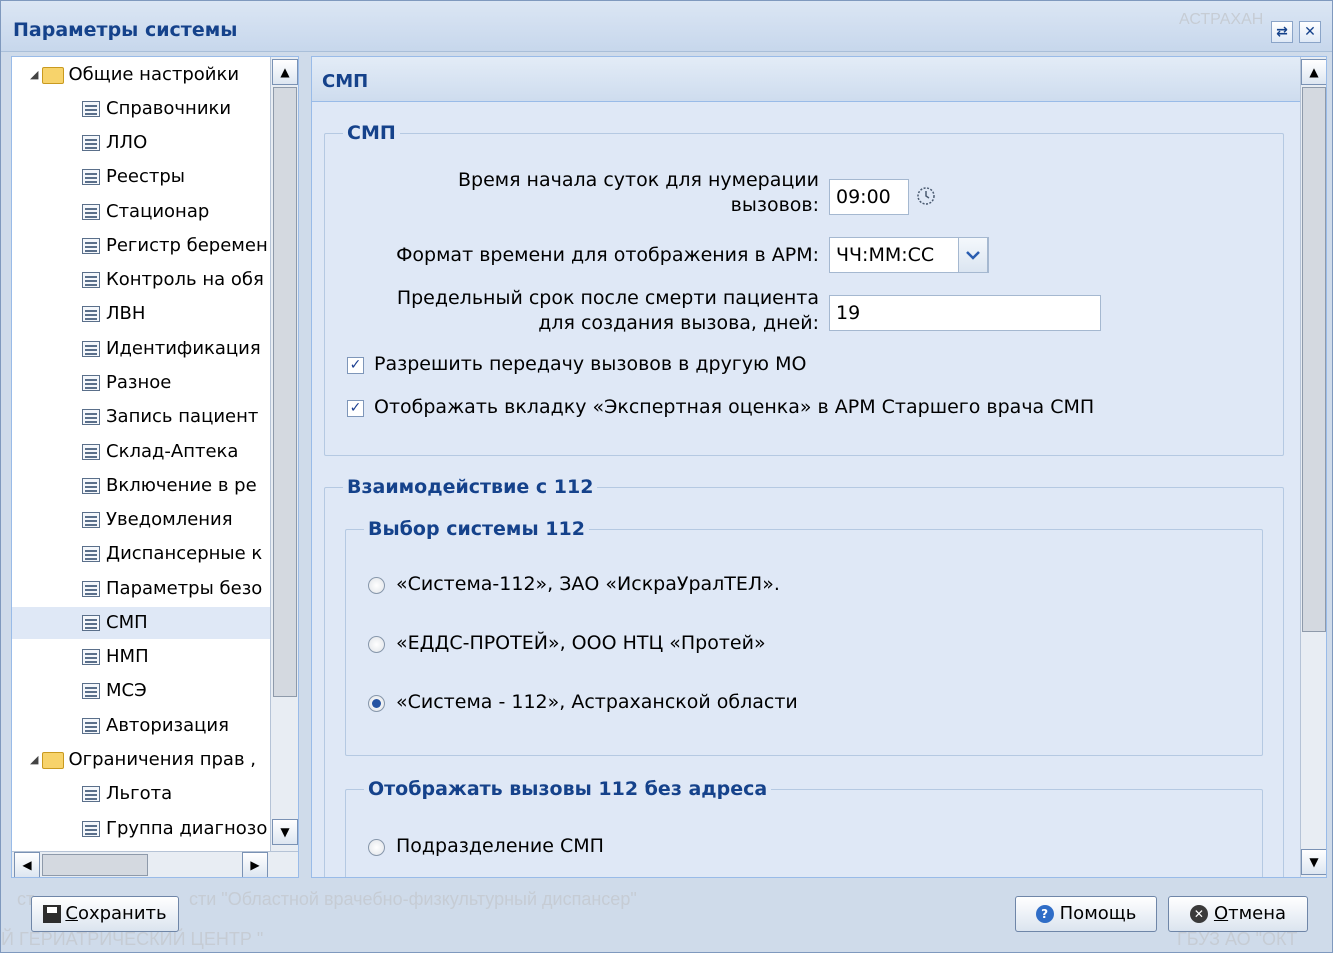 This screenshot has width=1333, height=953. I want to click on tree-item-label: НМП, so click(127, 656).